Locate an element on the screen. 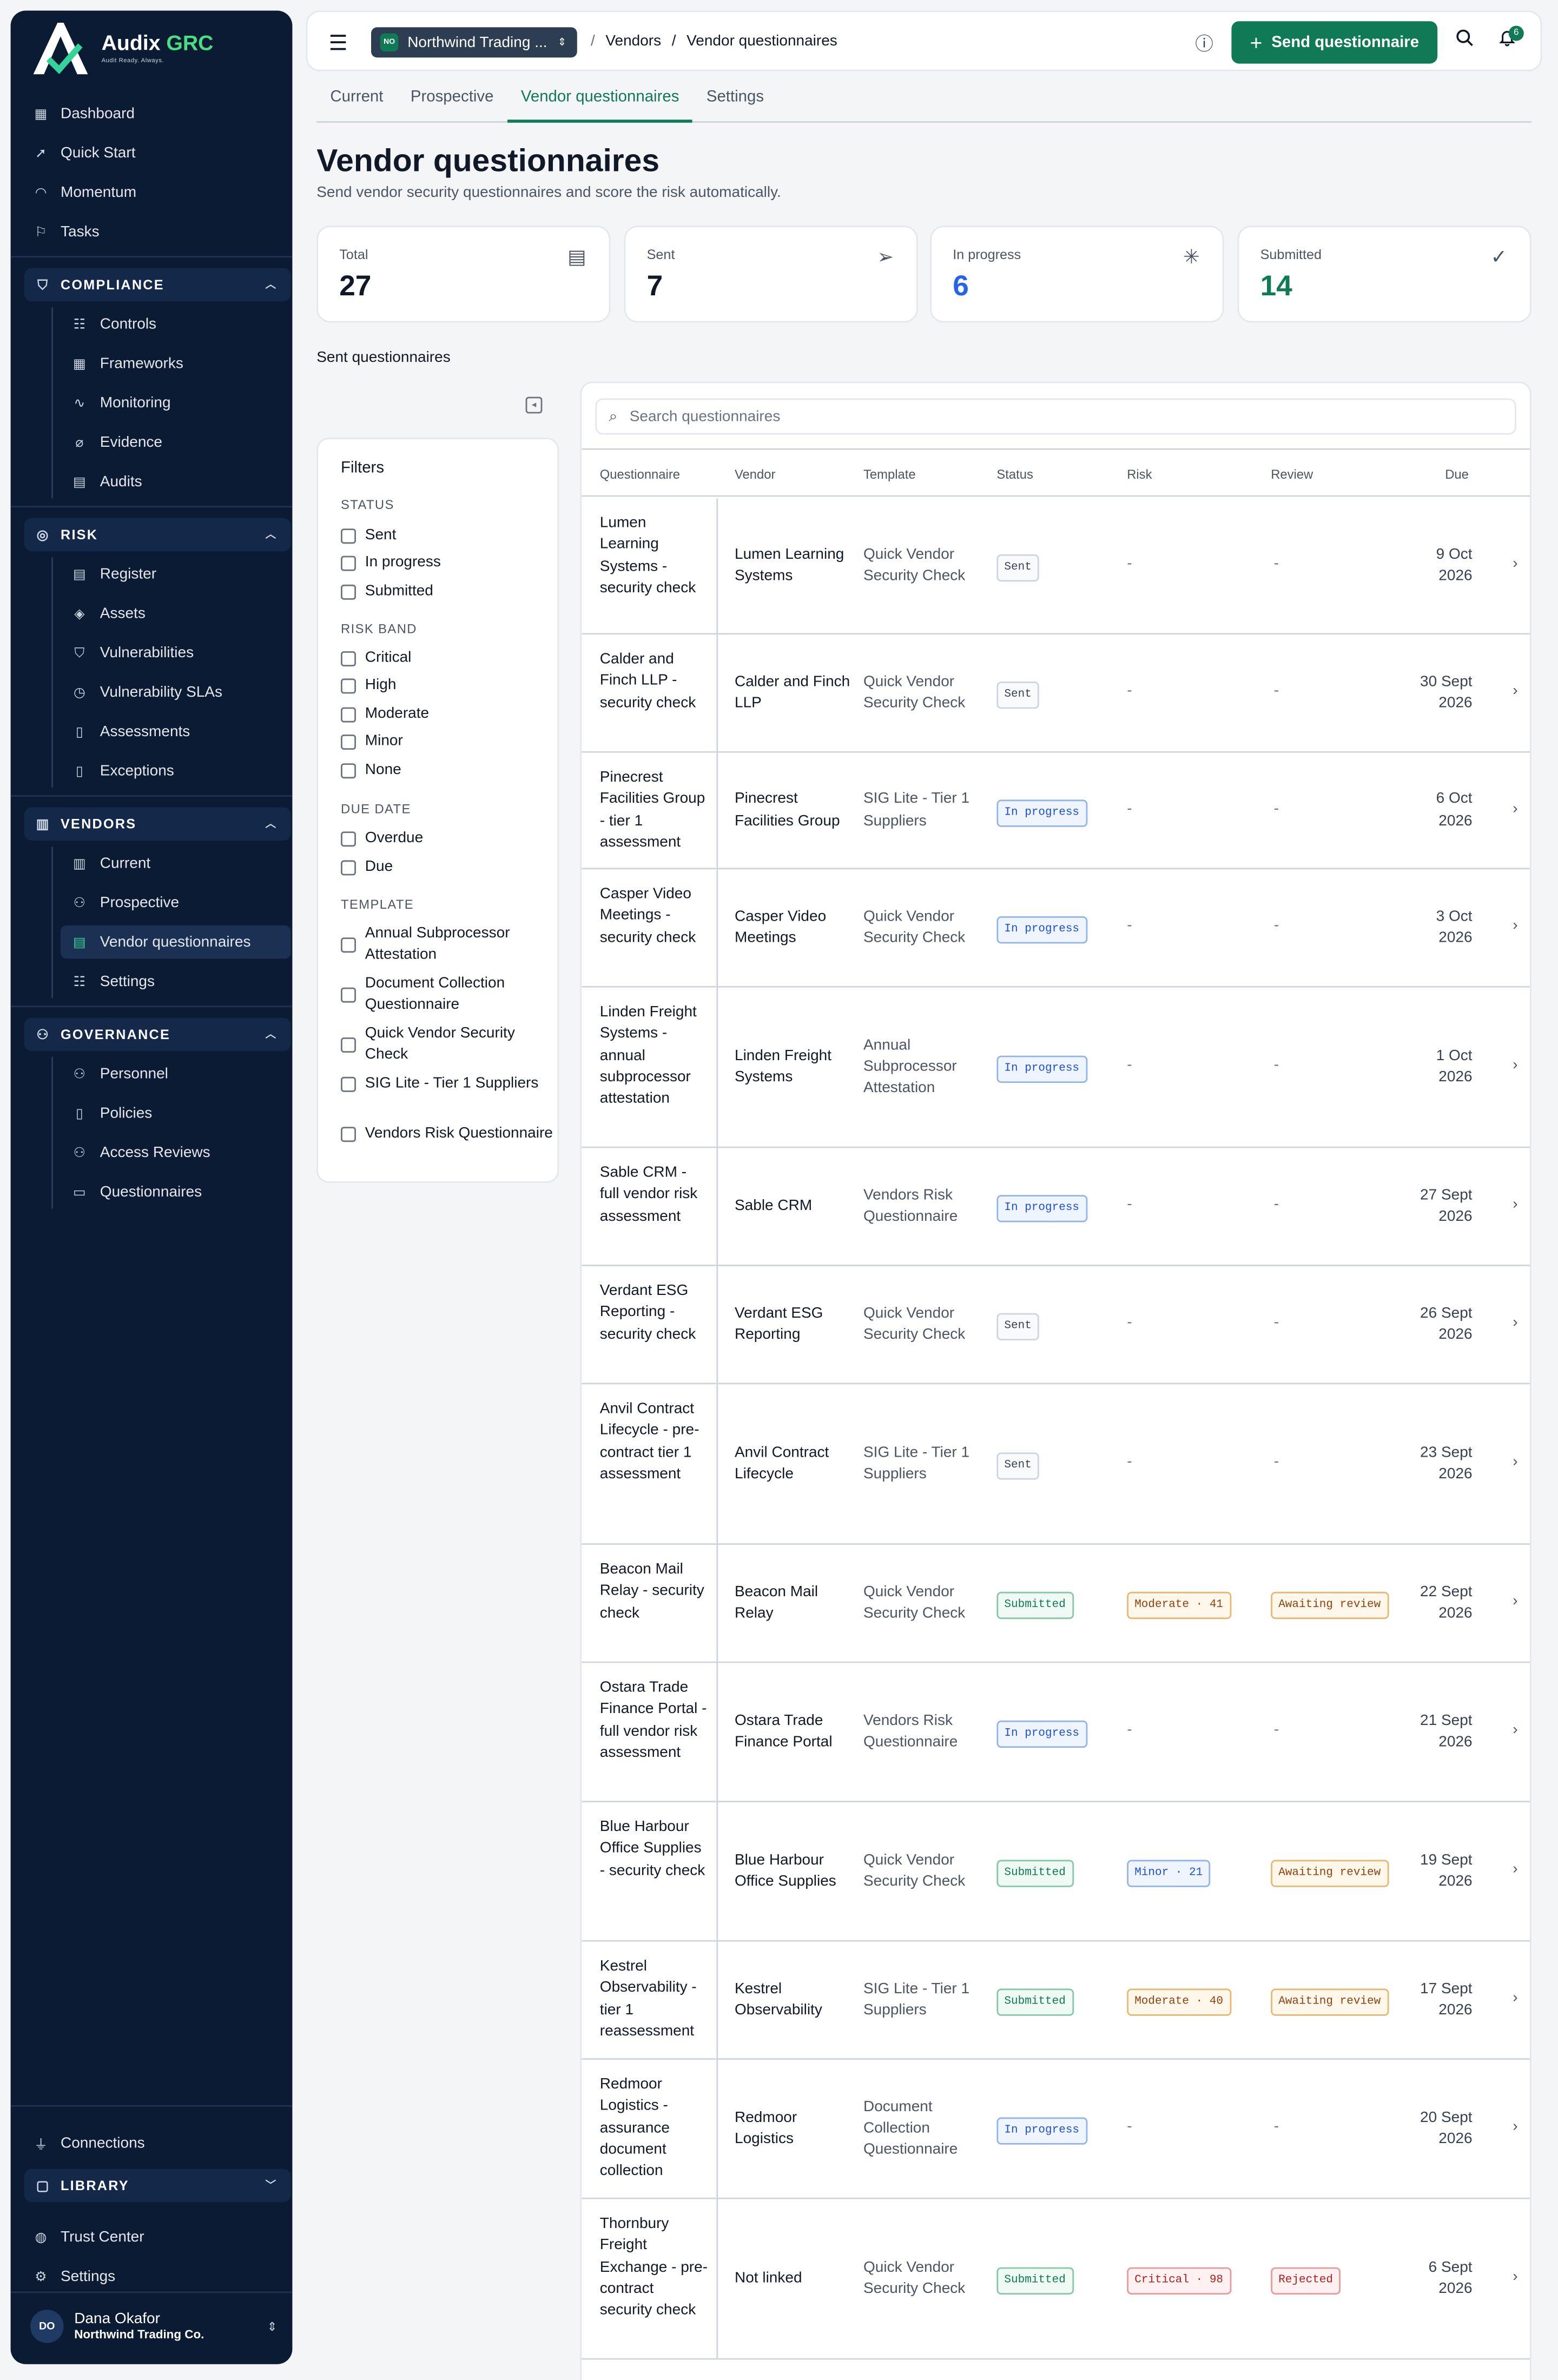 The height and width of the screenshot is (2380, 1558). vendor-name: Redmoor Logistics is located at coordinates (794, 2129).